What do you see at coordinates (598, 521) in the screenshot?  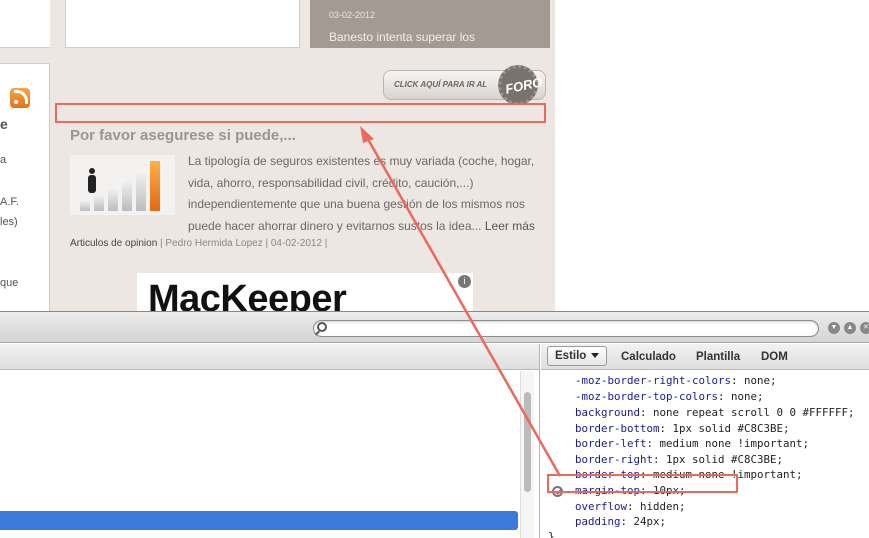 I see `css-property: padding` at bounding box center [598, 521].